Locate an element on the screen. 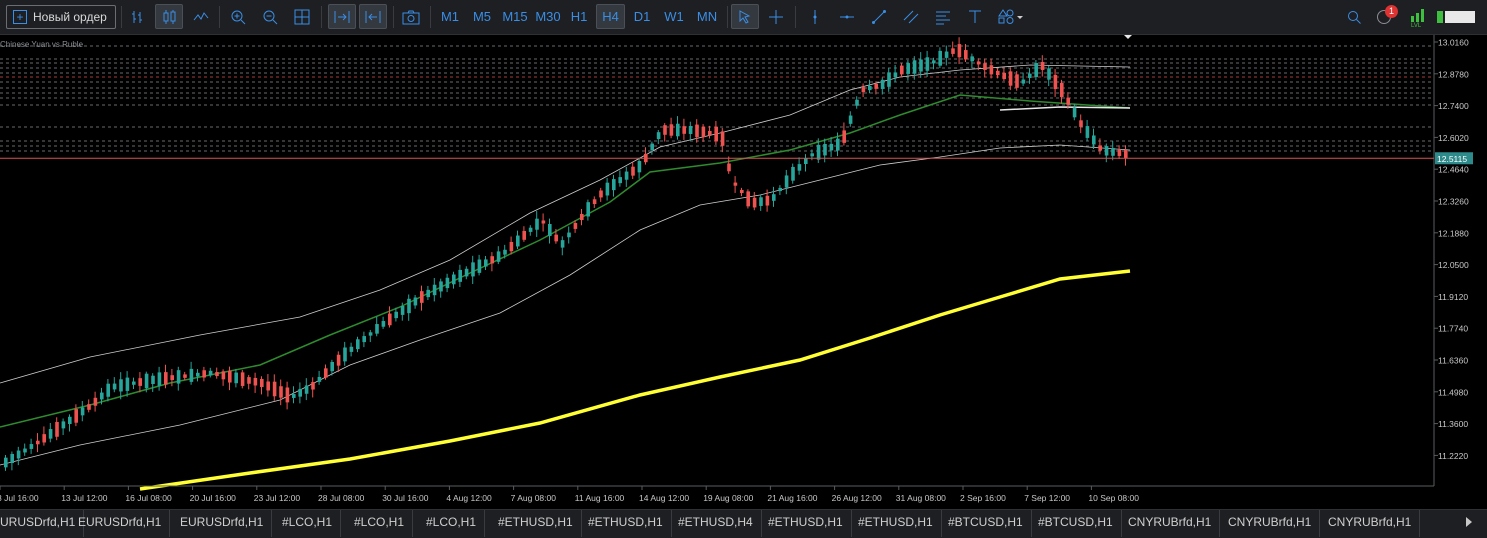 The height and width of the screenshot is (538, 1487). chart-shift-icon is located at coordinates (373, 16).